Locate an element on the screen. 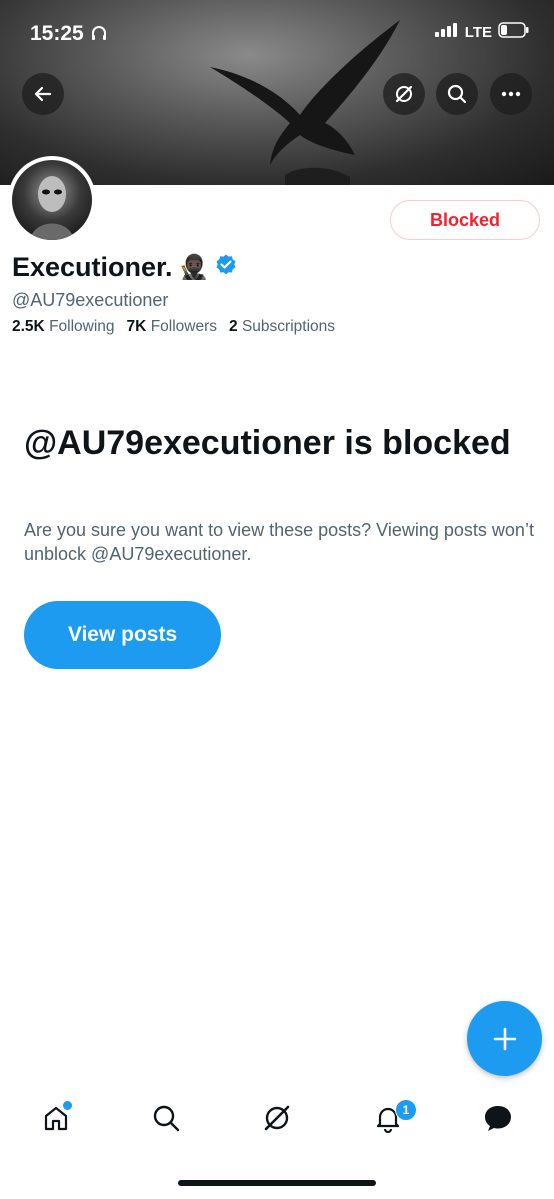 The width and height of the screenshot is (554, 1199). blocked-button: Blocked is located at coordinates (465, 220).